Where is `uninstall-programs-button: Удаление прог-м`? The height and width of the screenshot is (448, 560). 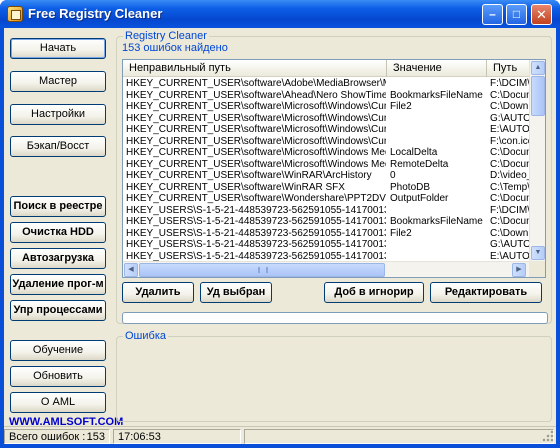 uninstall-programs-button: Удаление прог-м is located at coordinates (58, 284).